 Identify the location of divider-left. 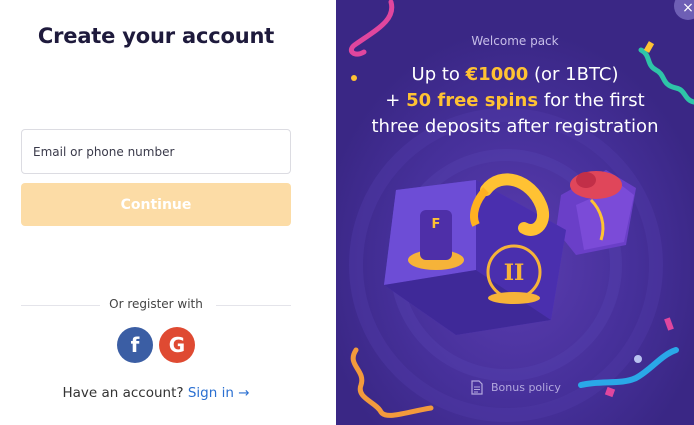
(61, 305).